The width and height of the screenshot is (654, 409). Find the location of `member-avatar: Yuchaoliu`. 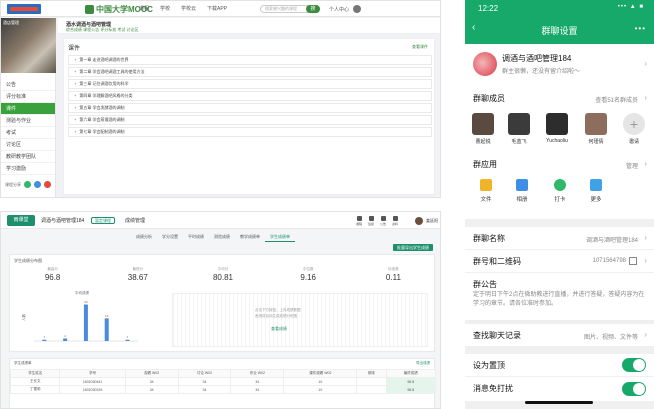

member-avatar: Yuchaoliu is located at coordinates (557, 128).